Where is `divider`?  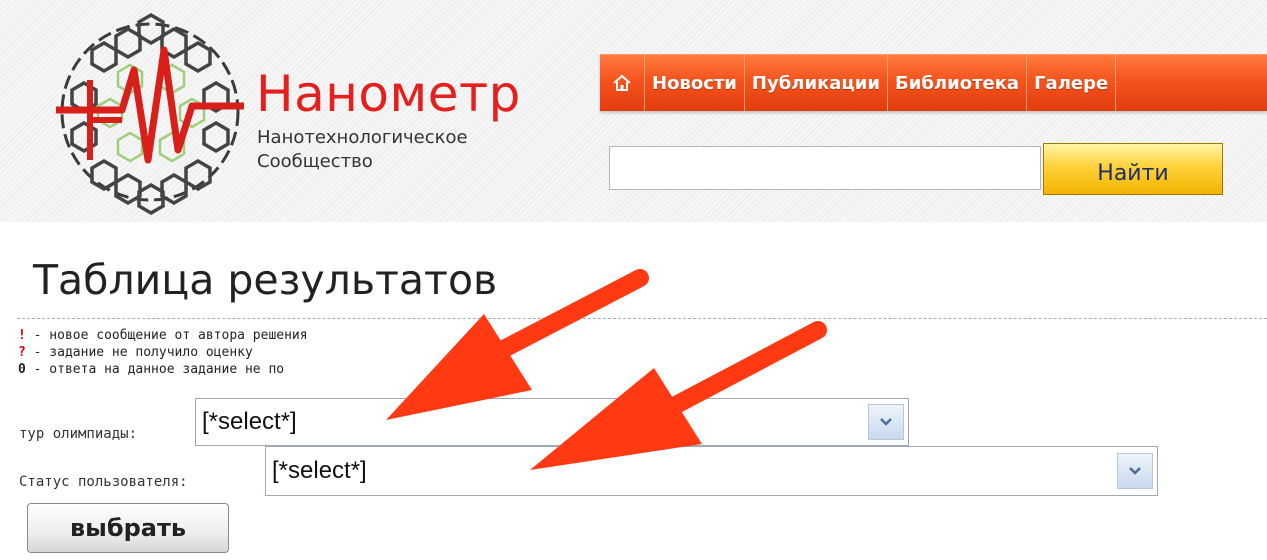 divider is located at coordinates (642, 318).